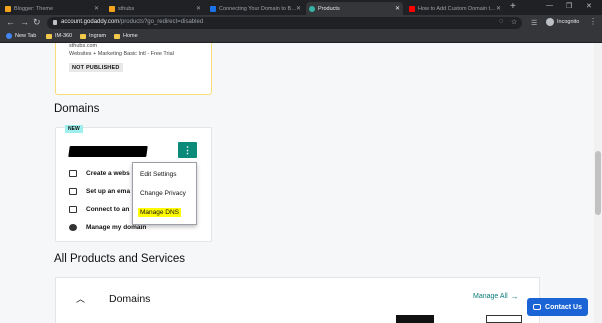  Describe the element at coordinates (77, 109) in the screenshot. I see `section-heading-domains: Domains` at that location.